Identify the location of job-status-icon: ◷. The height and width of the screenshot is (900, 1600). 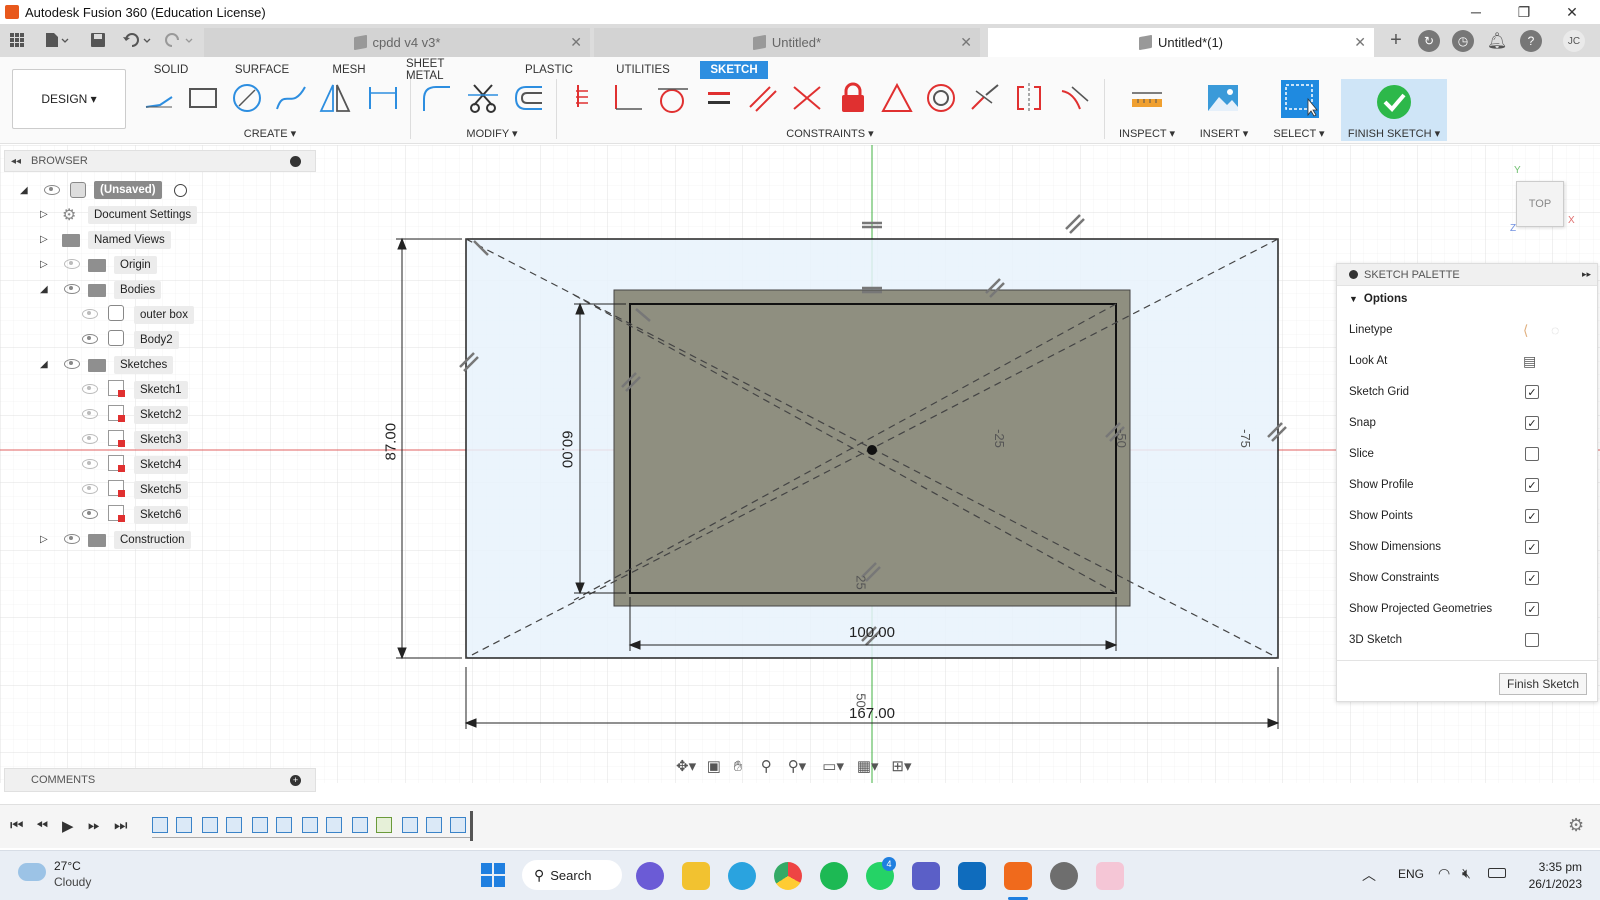
(1463, 41).